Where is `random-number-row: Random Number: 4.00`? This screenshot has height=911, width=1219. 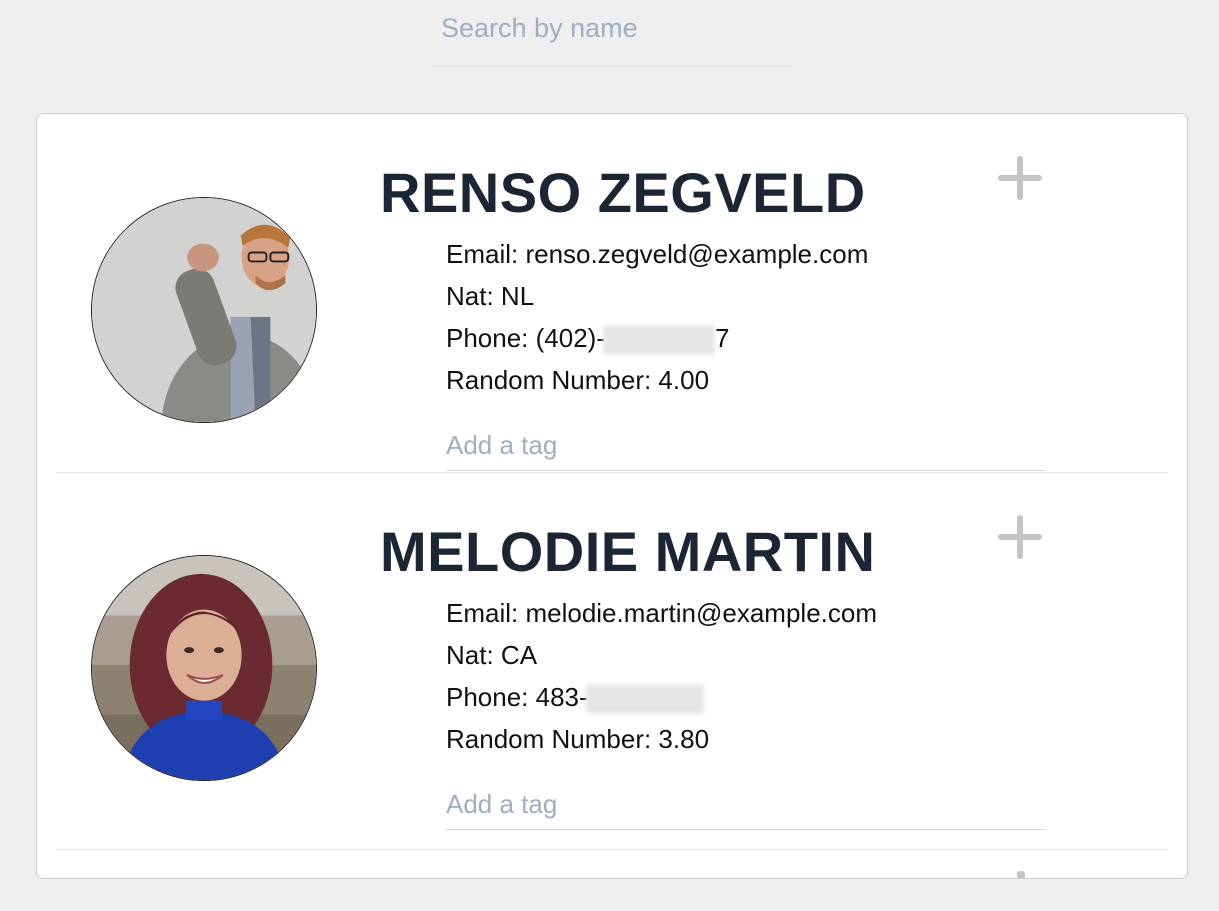
random-number-row: Random Number: 4.00 is located at coordinates (657, 380).